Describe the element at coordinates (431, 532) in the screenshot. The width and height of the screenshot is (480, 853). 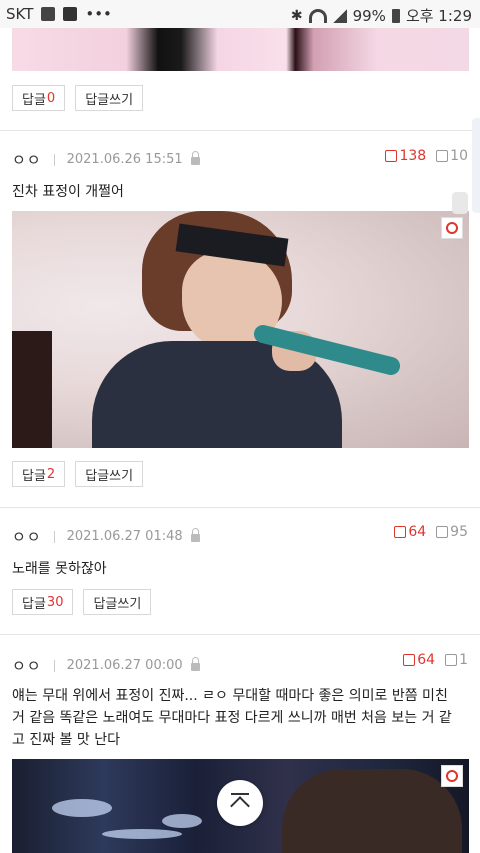
I see `vote-group: 64 95` at that location.